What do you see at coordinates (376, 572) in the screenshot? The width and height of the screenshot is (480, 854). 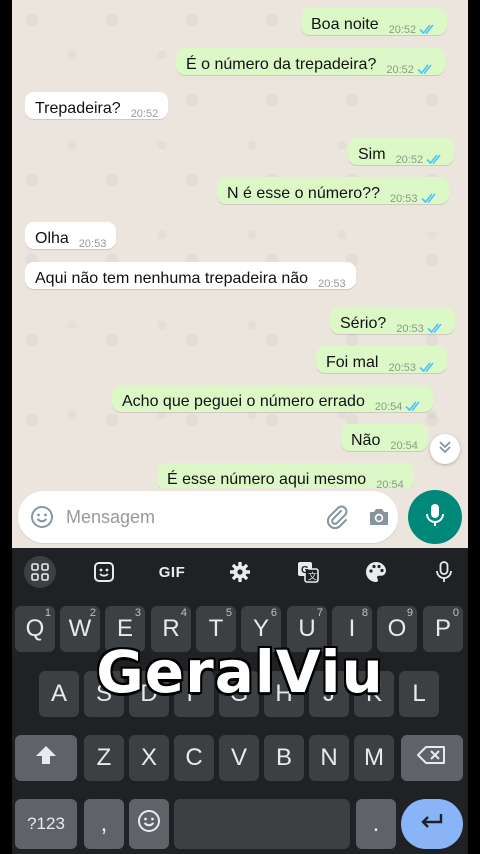 I see `palette-icon` at bounding box center [376, 572].